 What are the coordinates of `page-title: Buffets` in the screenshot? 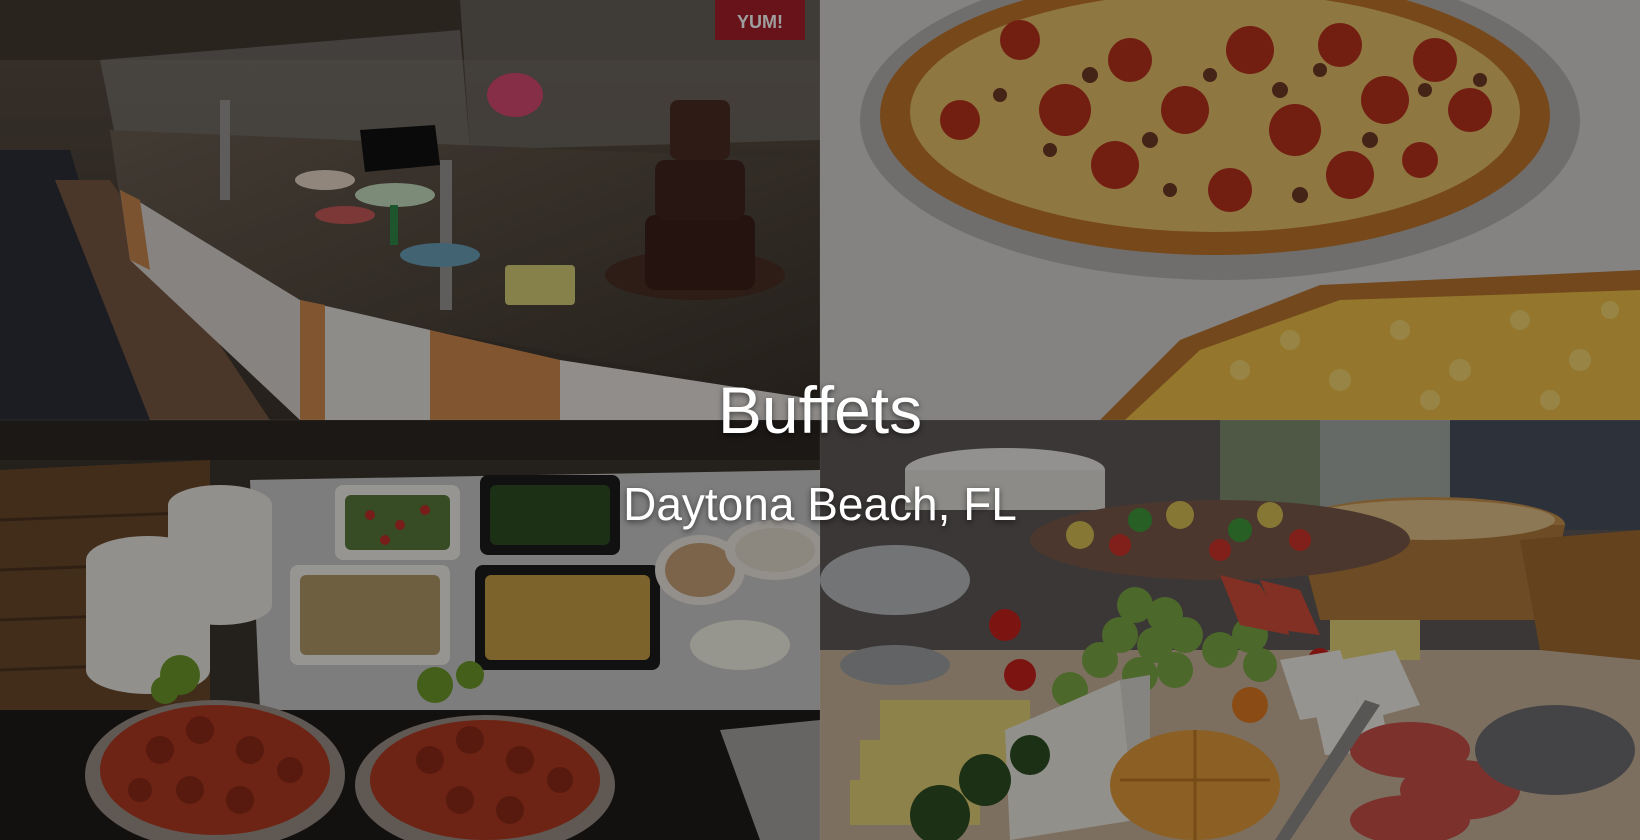 It's located at (820, 410).